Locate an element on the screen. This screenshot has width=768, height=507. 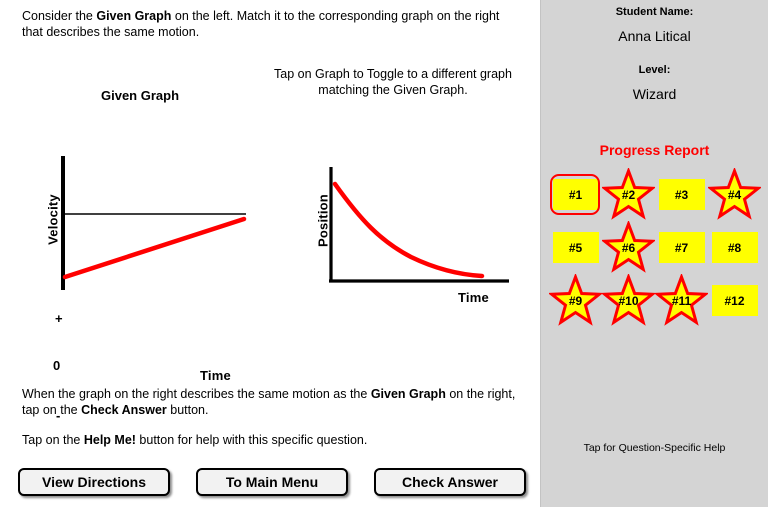
instruction-check-bold-given-graph: Given Graph is located at coordinates (408, 394).